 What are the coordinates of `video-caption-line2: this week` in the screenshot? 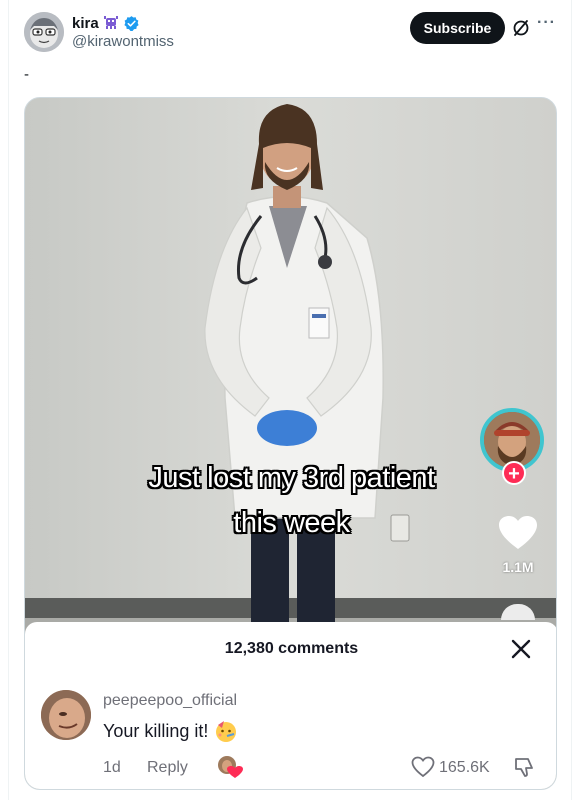 It's located at (291, 523).